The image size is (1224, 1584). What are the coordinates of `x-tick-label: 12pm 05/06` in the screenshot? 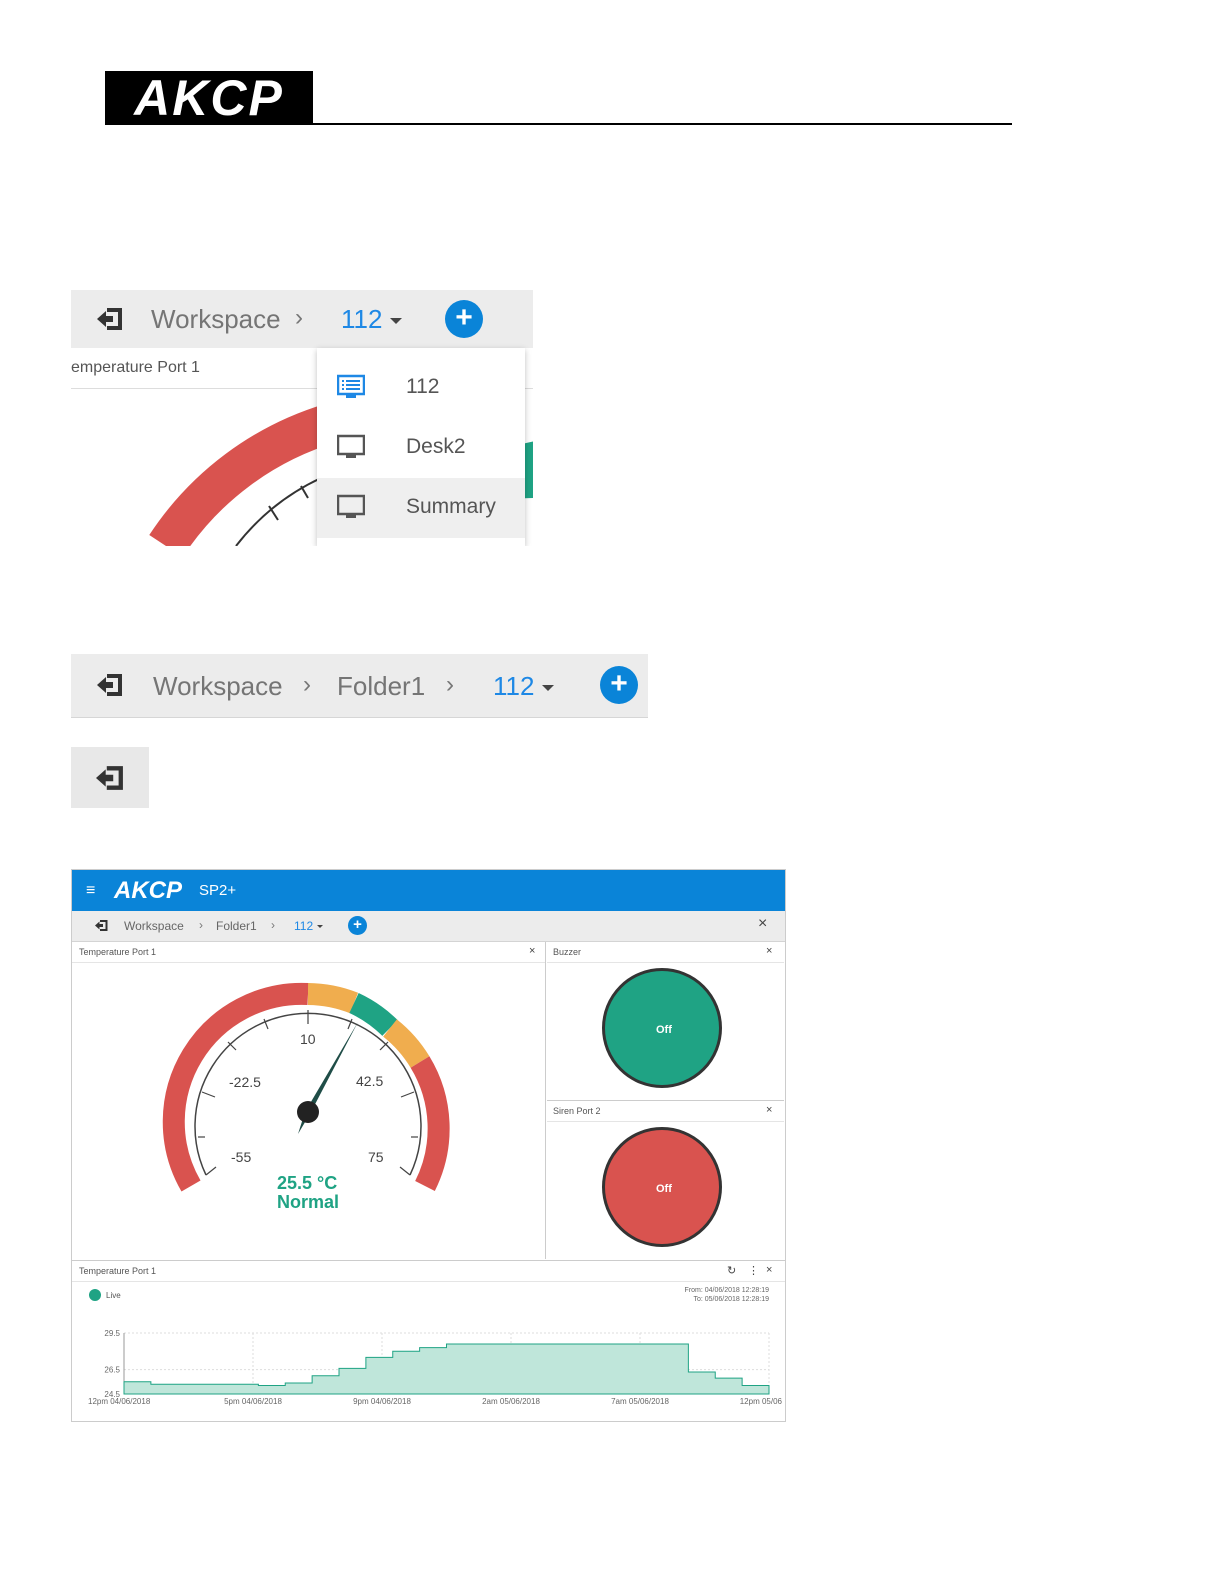 It's located at (761, 1401).